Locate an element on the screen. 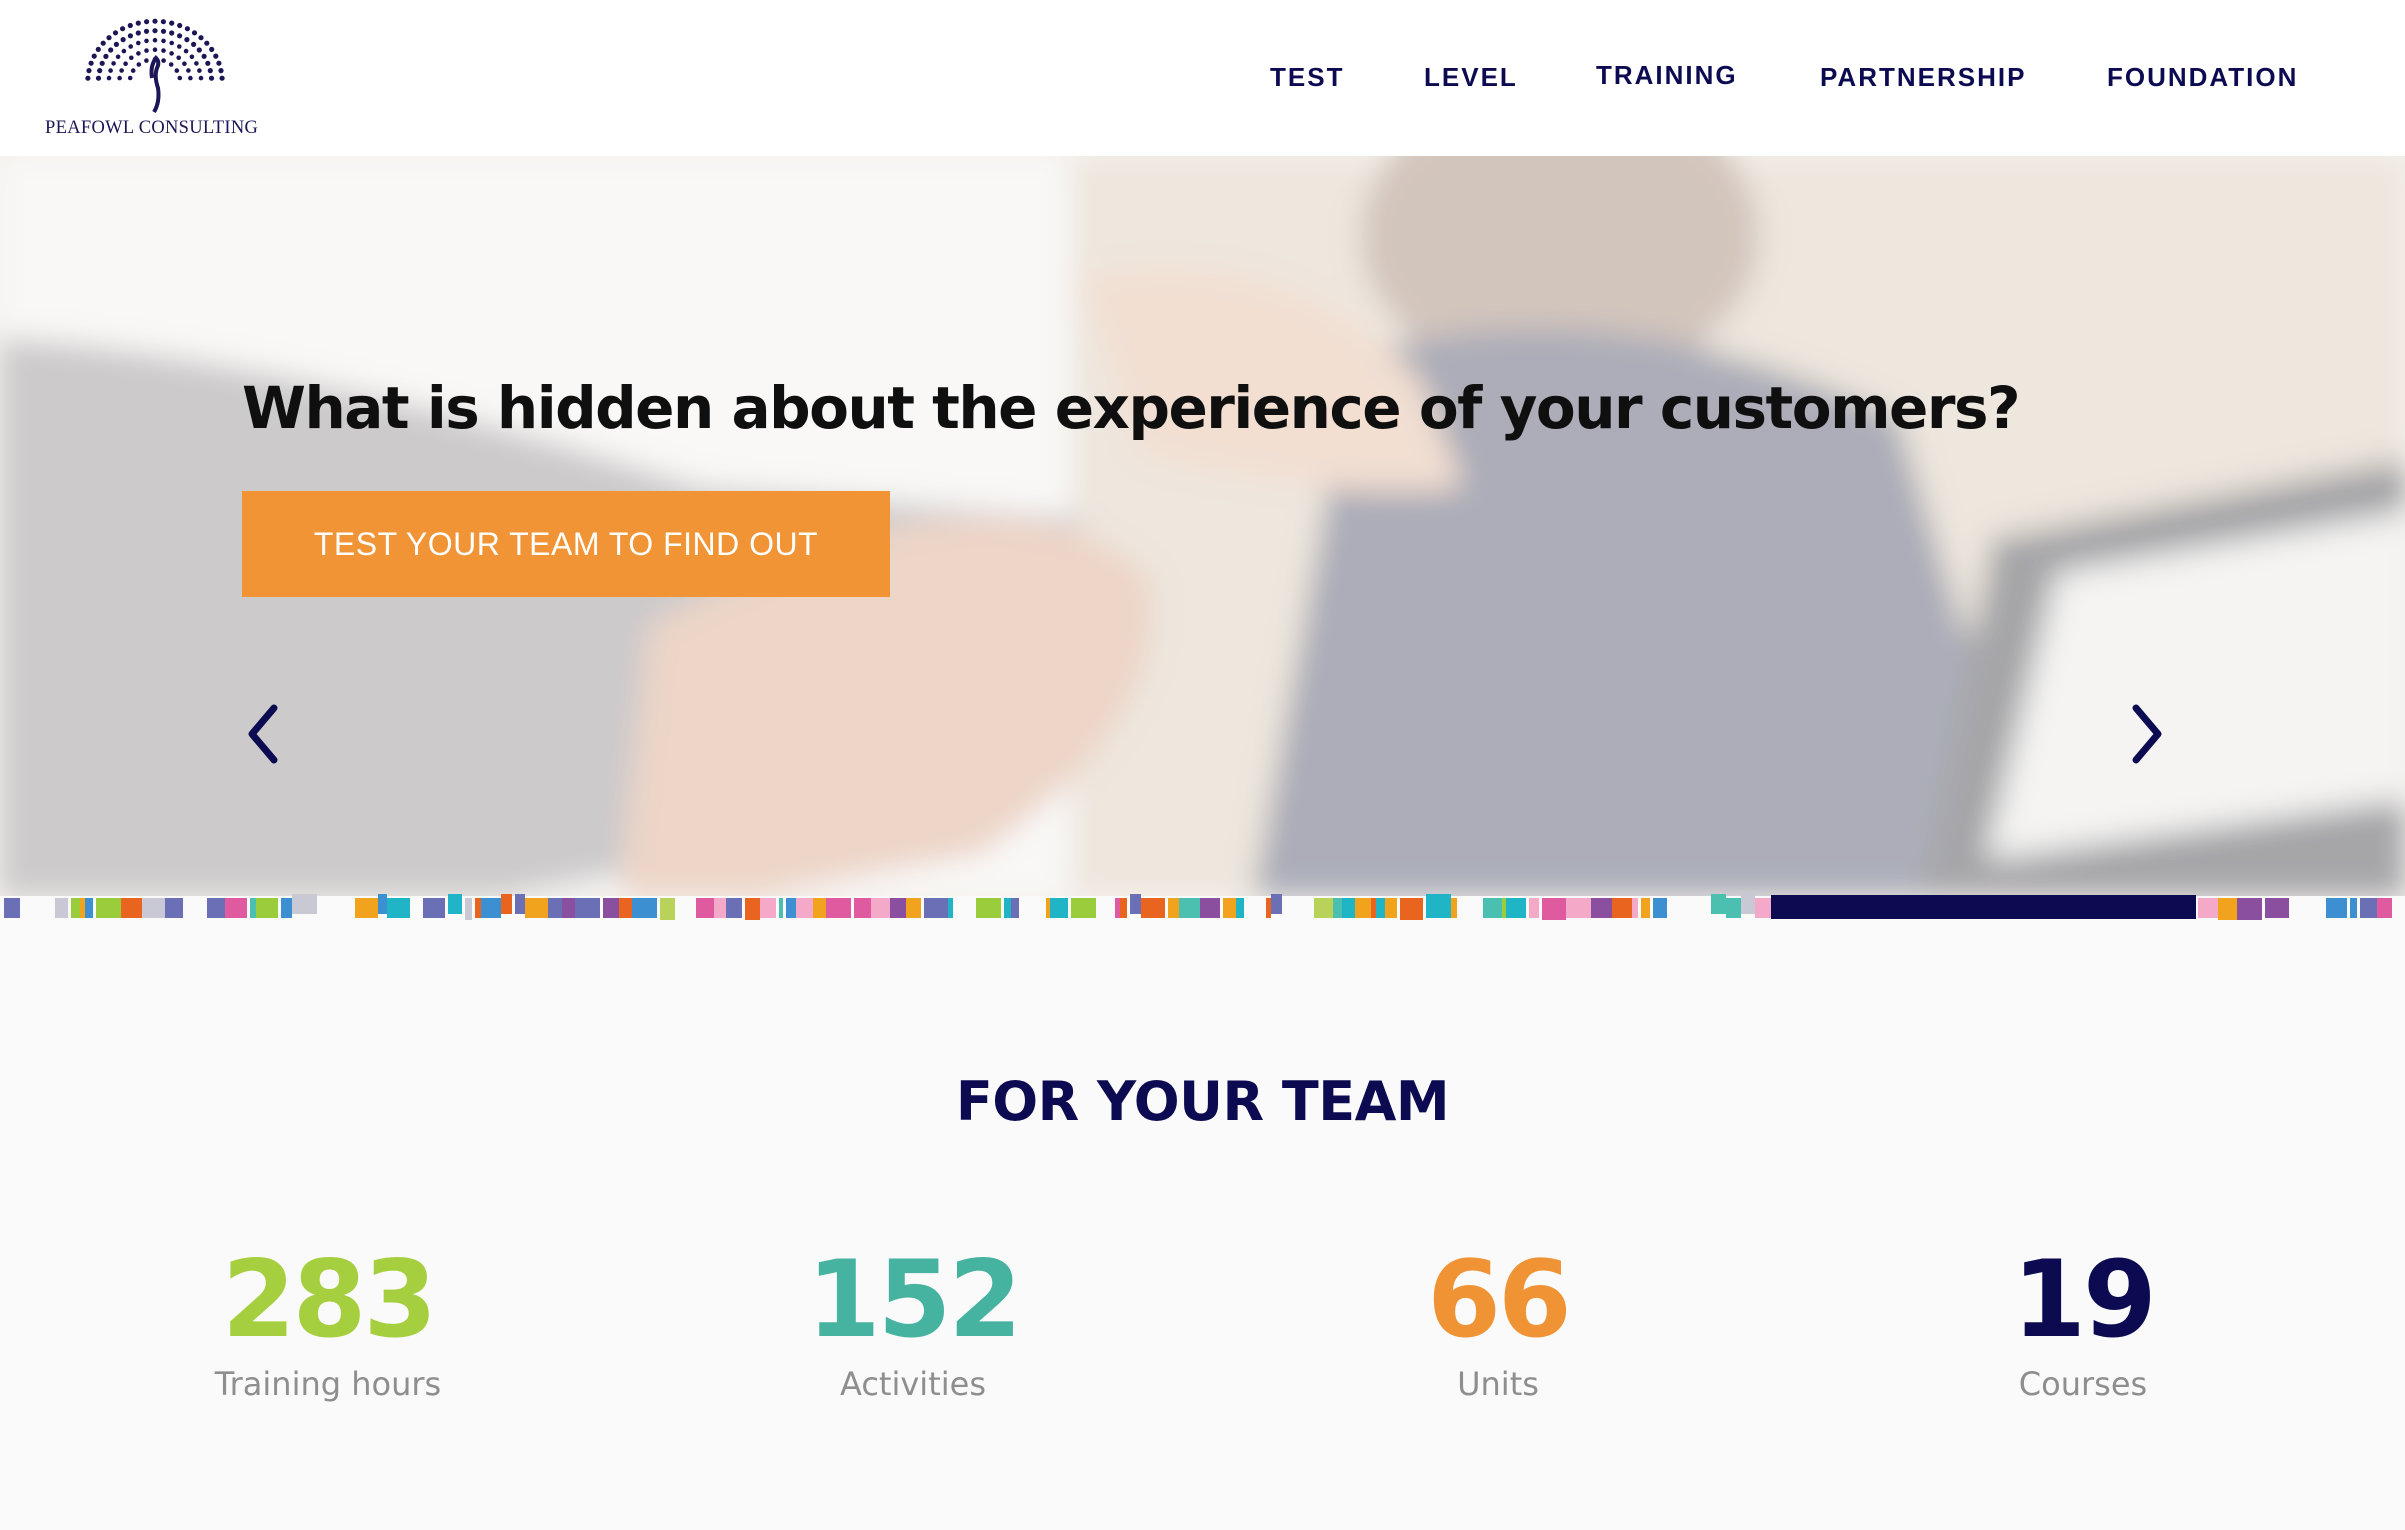 This screenshot has width=2405, height=1530. chevron-right-icon is located at coordinates (2147, 734).